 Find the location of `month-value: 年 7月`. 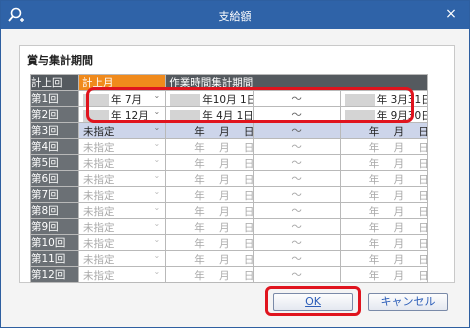

month-value: 年 7月 is located at coordinates (127, 100).